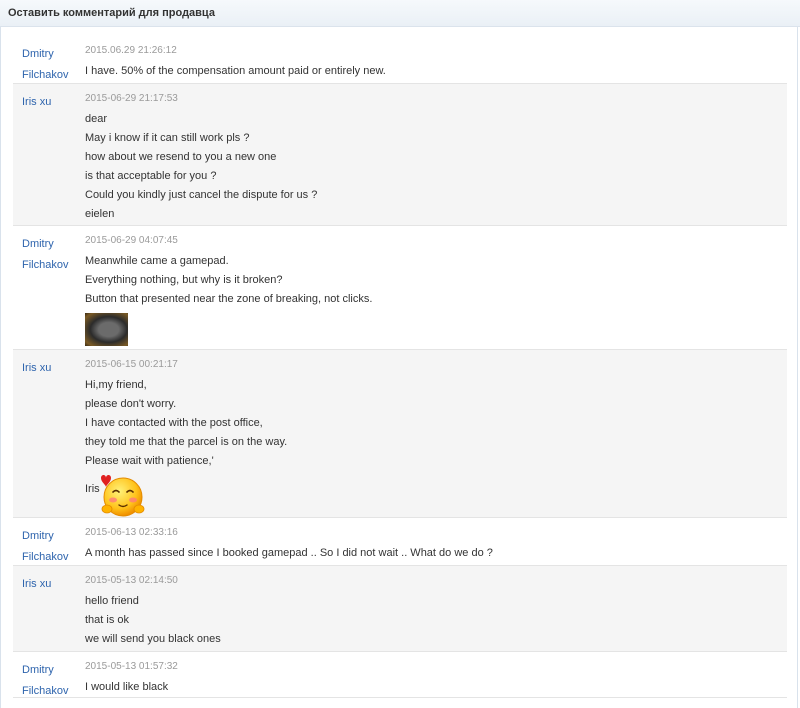 This screenshot has width=800, height=708. What do you see at coordinates (167, 138) in the screenshot?
I see `comment-text: May i know if it can still work pls ?` at bounding box center [167, 138].